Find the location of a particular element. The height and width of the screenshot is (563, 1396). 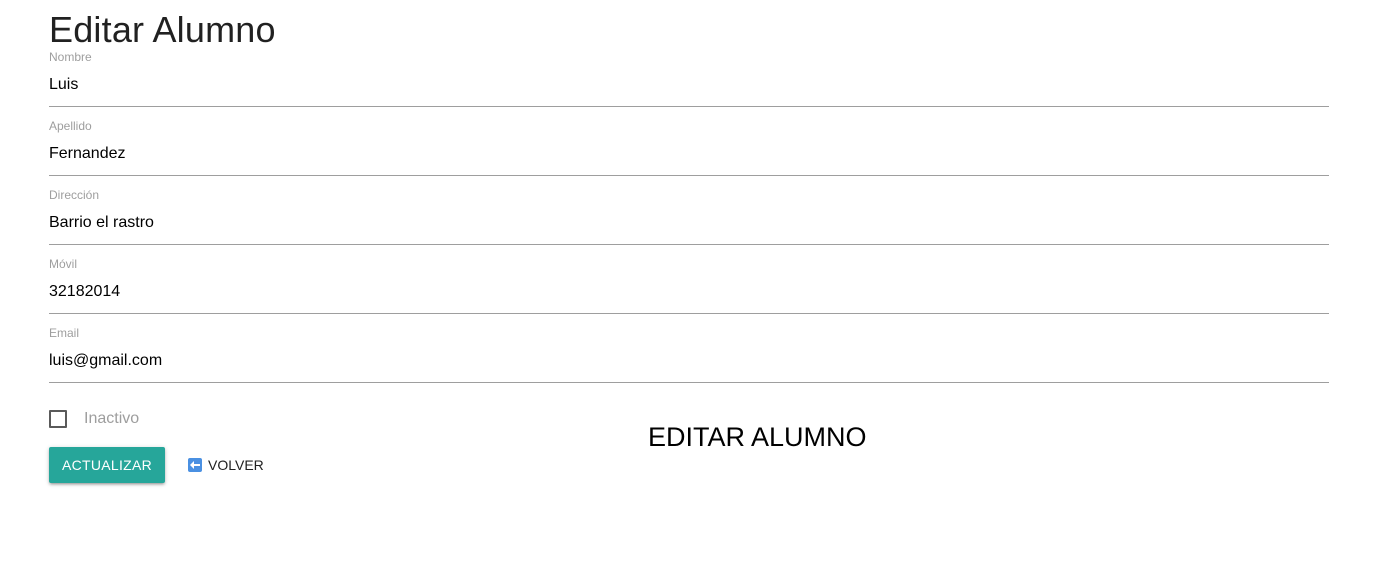

center-heading: EDITAR ALUMNO is located at coordinates (757, 437).